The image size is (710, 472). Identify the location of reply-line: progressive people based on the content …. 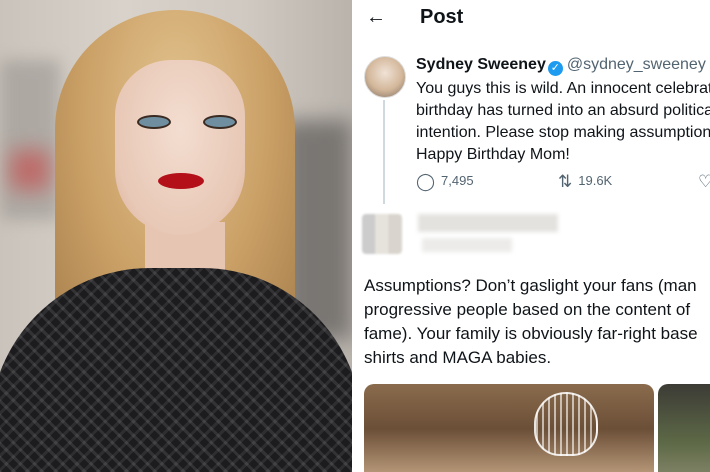
(527, 309).